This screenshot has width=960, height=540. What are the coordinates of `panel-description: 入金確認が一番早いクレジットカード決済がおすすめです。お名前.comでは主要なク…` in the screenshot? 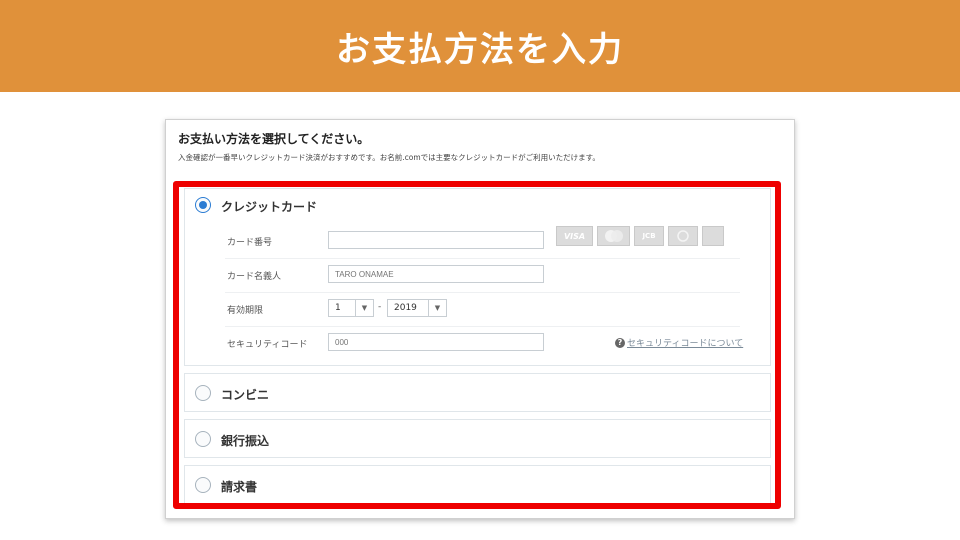 It's located at (389, 157).